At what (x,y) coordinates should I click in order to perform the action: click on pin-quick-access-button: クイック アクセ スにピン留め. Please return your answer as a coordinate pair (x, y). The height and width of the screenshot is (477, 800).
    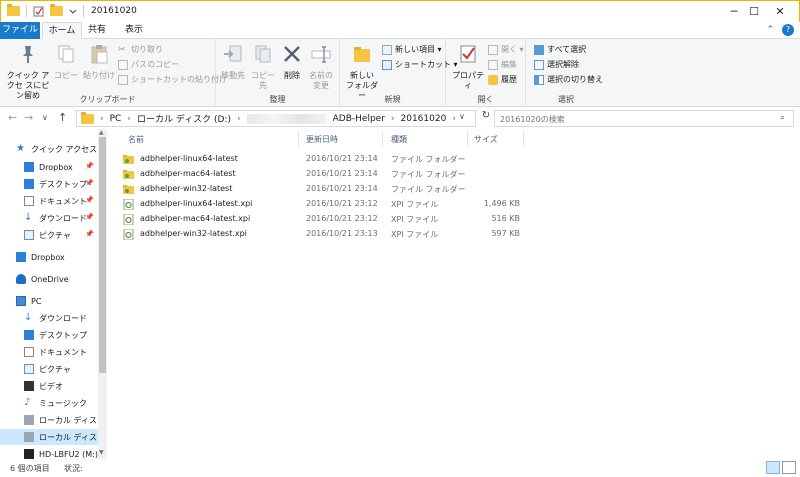
    Looking at the image, I should click on (28, 72).